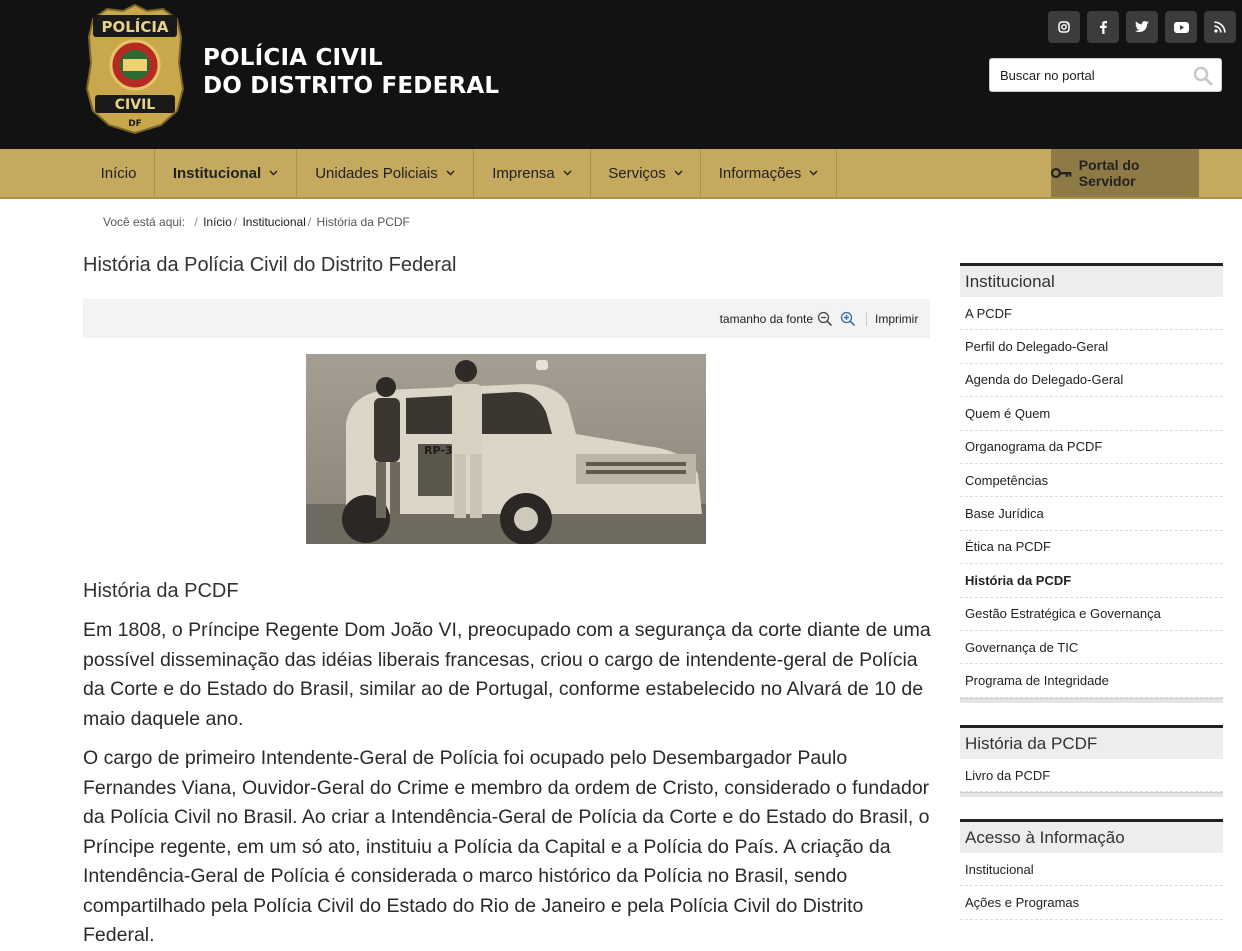  Describe the element at coordinates (1064, 27) in the screenshot. I see `instagram-icon` at that location.